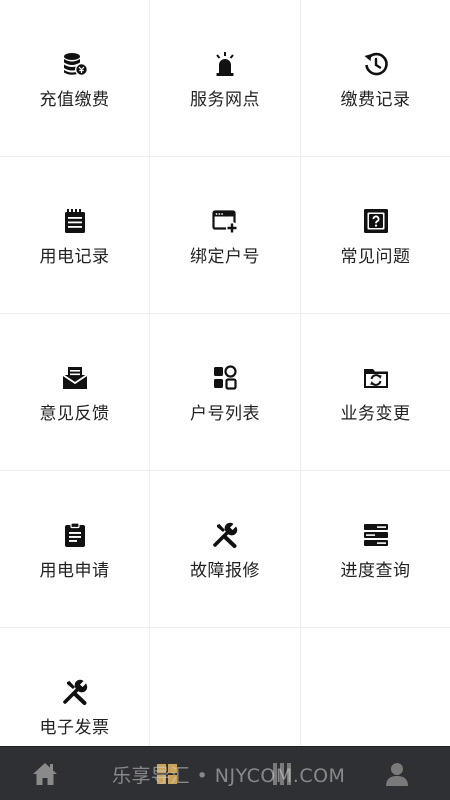  I want to click on bars-icon, so click(282, 773).